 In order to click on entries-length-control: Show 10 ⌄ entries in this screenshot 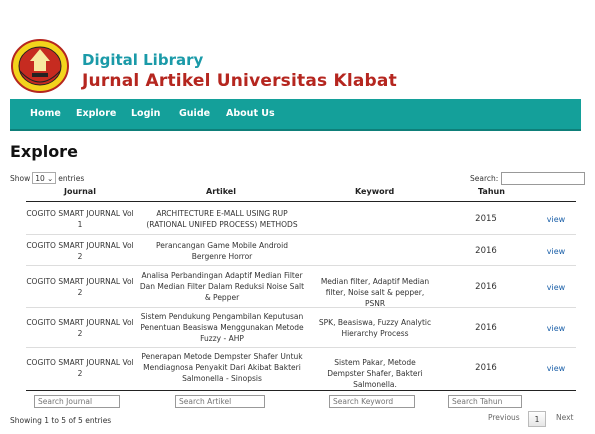, I will do `click(47, 178)`.